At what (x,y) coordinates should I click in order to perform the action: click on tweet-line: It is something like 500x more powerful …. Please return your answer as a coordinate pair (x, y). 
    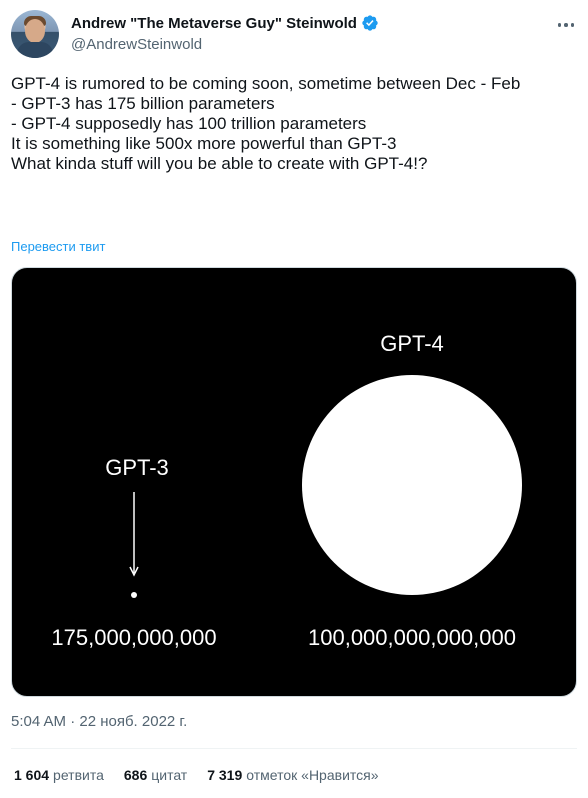
    Looking at the image, I should click on (204, 143).